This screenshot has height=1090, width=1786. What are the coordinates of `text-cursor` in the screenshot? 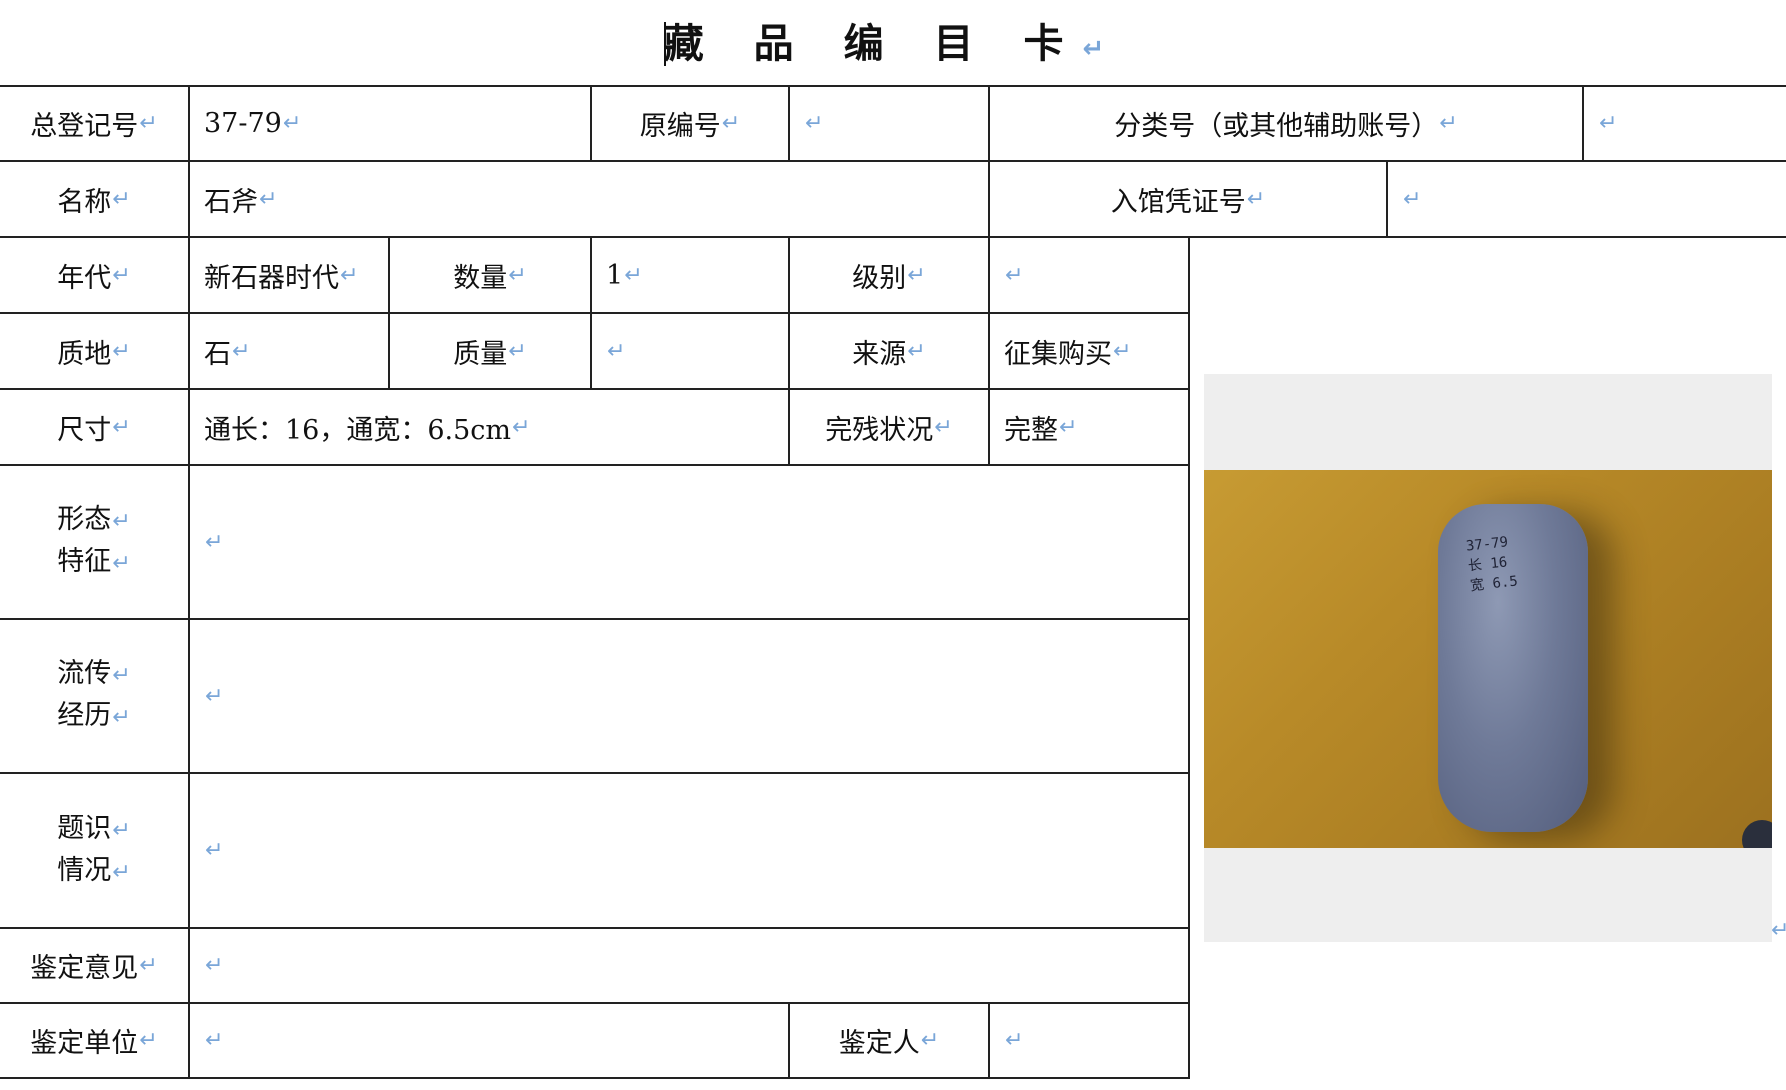 It's located at (664, 44).